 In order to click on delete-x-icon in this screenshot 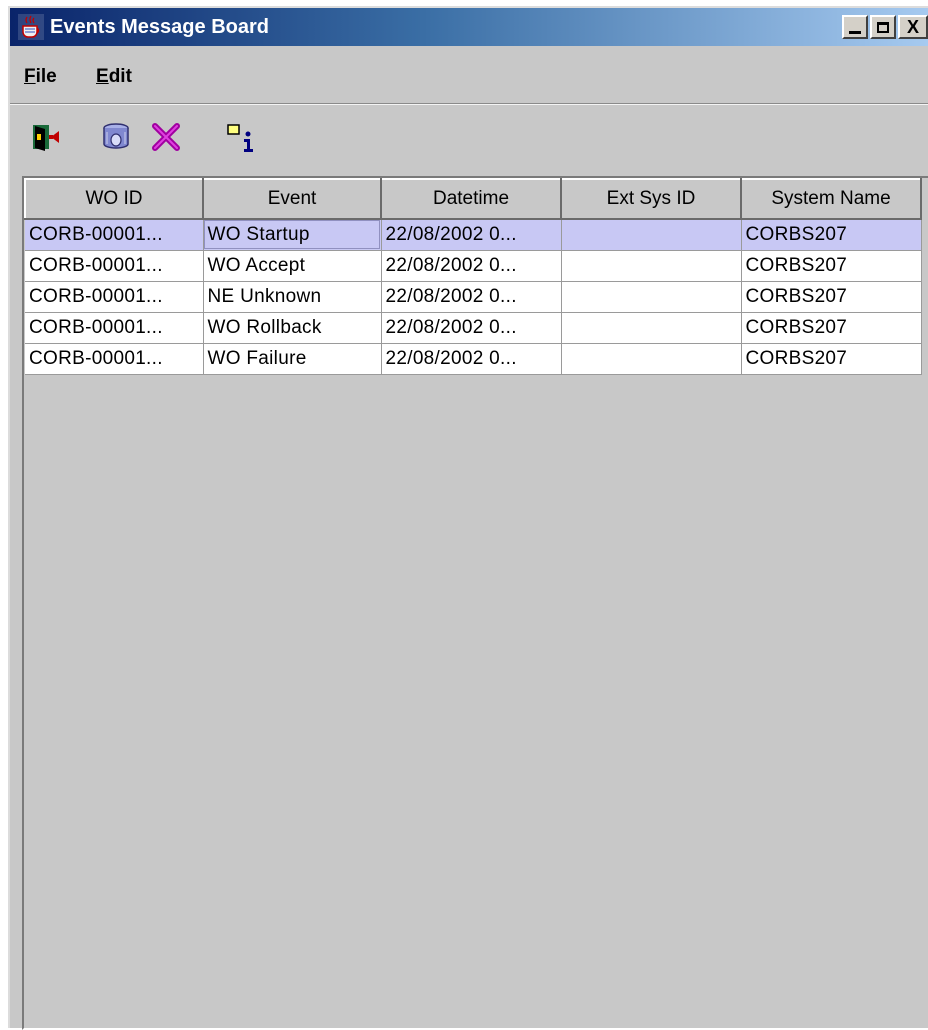, I will do `click(166, 137)`.